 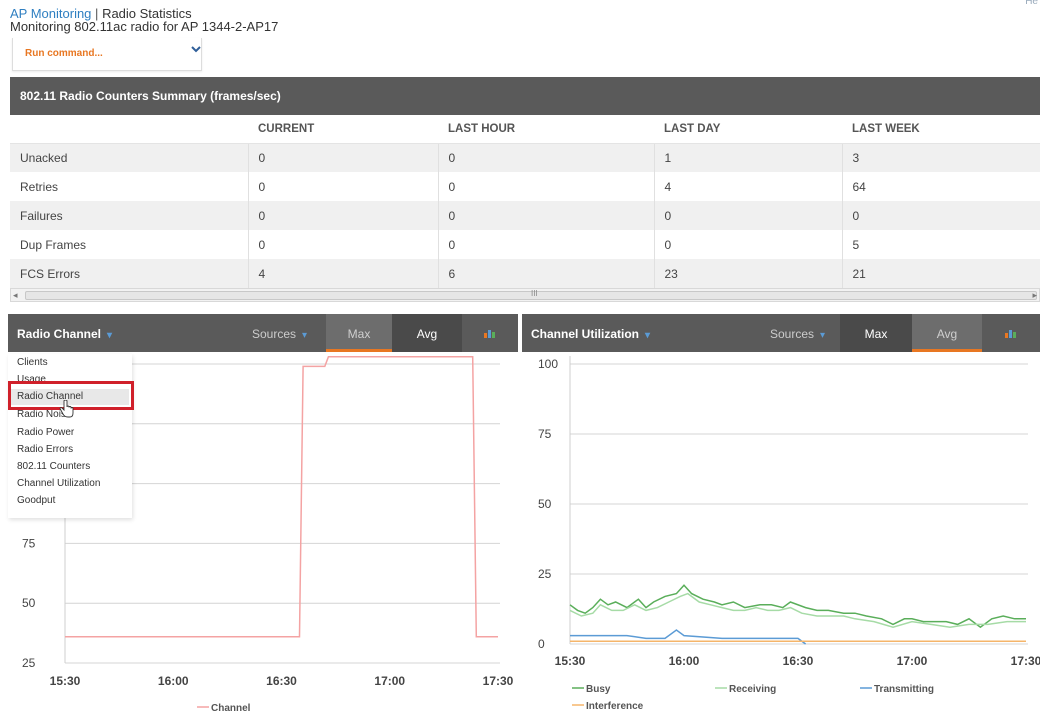 What do you see at coordinates (53, 467) in the screenshot?
I see `menu-item-80211-counters: 802.11 Counters` at bounding box center [53, 467].